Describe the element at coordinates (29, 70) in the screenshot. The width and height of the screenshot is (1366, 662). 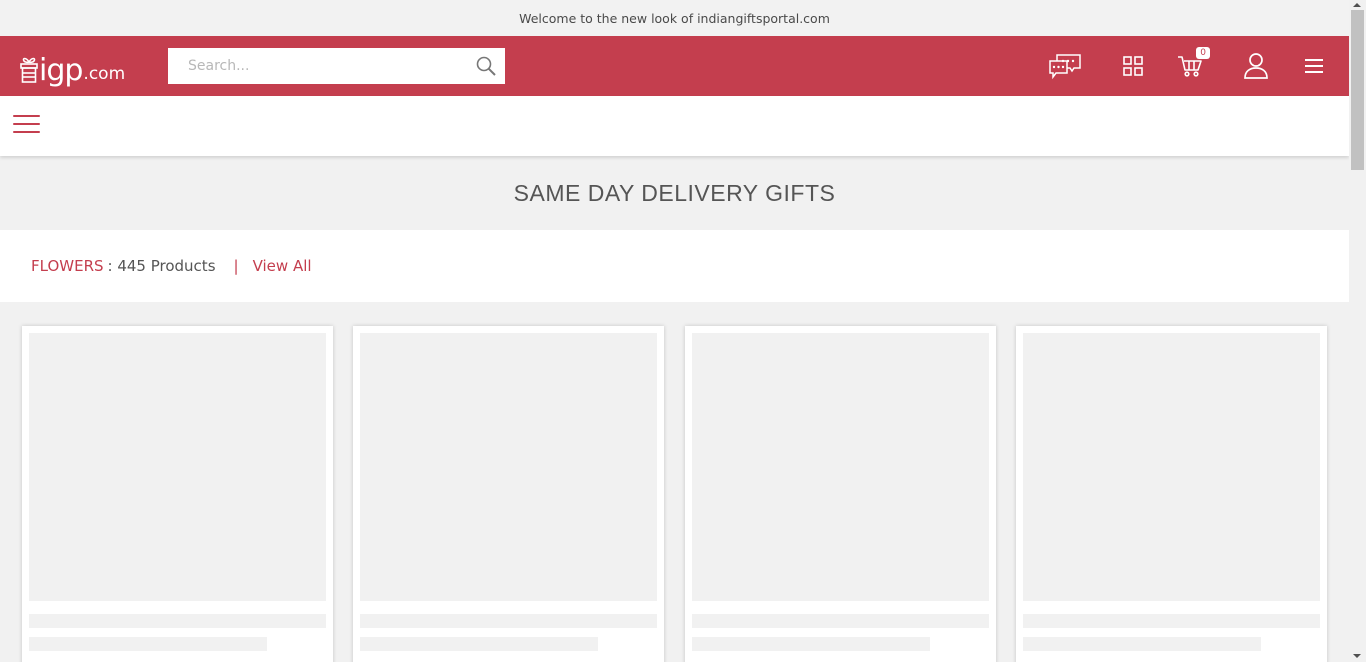
I see `gift-logo-icon` at that location.